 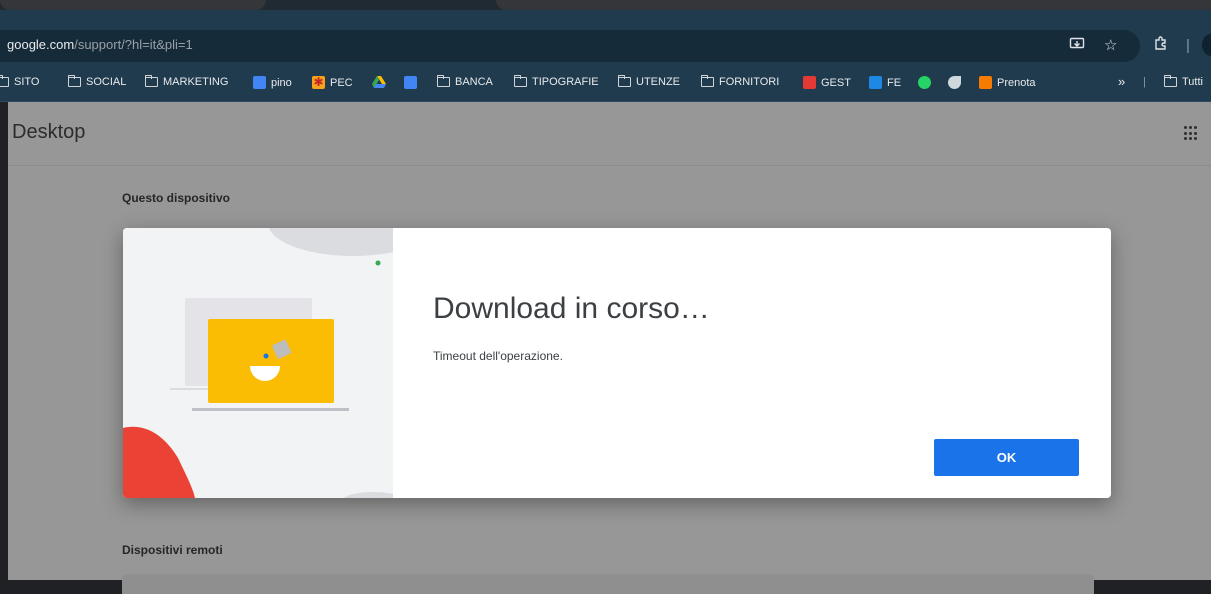 What do you see at coordinates (853, 5) in the screenshot?
I see `tab-inactive` at bounding box center [853, 5].